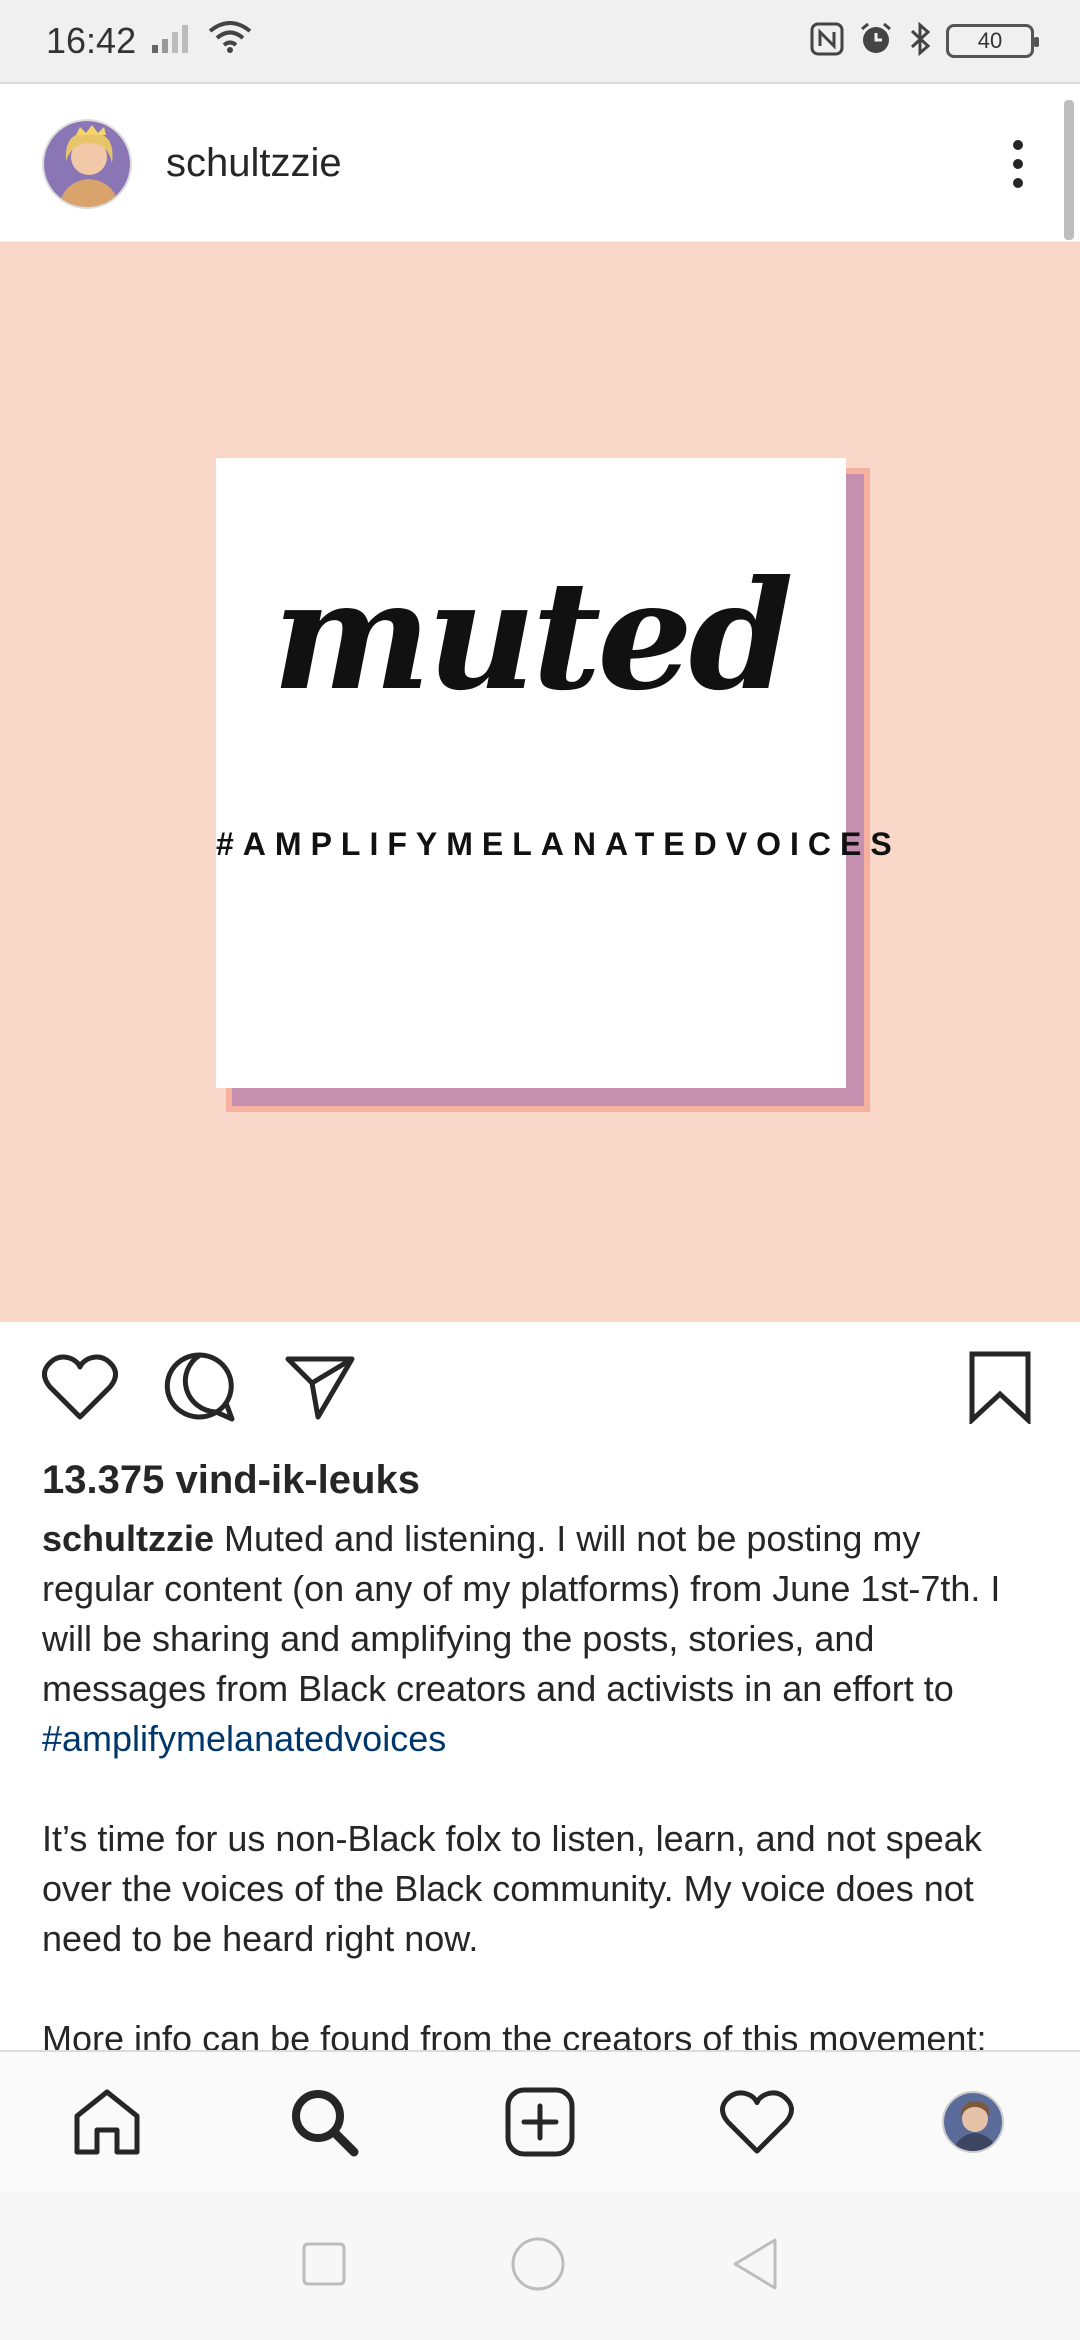 The height and width of the screenshot is (2340, 1080). I want to click on search-icon, so click(324, 2123).